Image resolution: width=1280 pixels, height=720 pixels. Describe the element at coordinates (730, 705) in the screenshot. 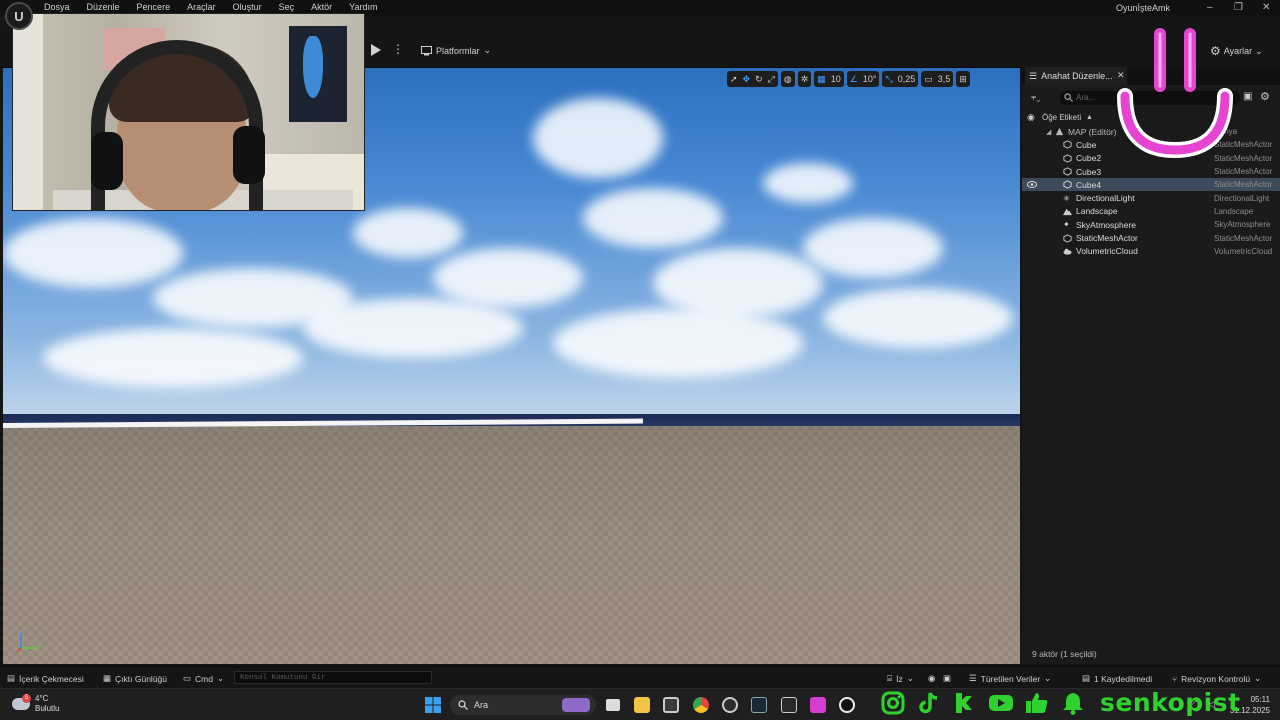

I see `github-icon` at that location.